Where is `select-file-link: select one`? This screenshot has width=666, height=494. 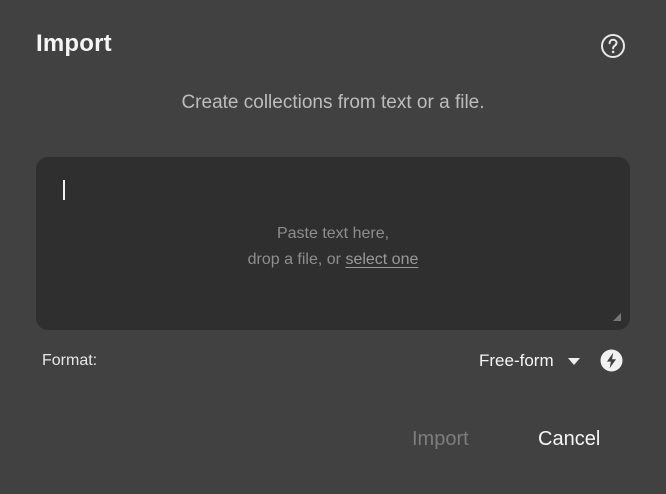
select-file-link: select one is located at coordinates (381, 259).